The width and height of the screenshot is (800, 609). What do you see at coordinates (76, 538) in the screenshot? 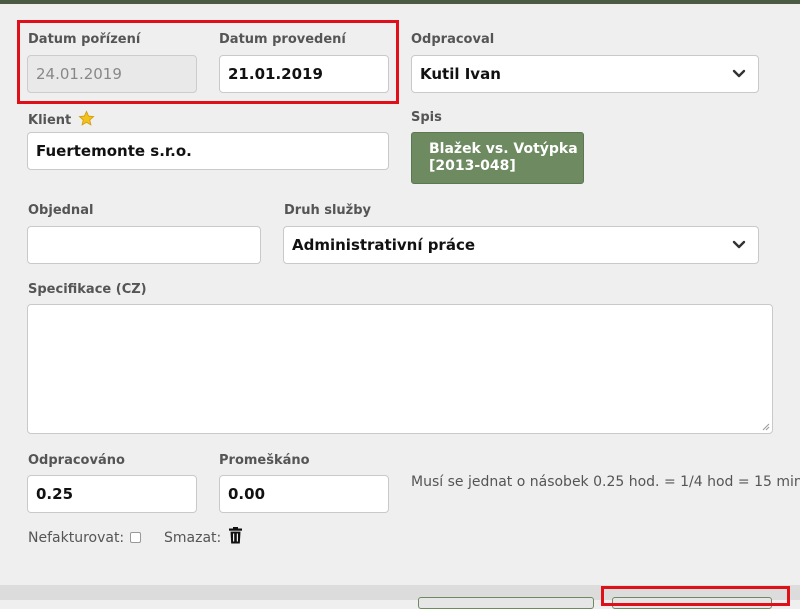
I see `nefakturovat-label: Nefakturovat:` at bounding box center [76, 538].